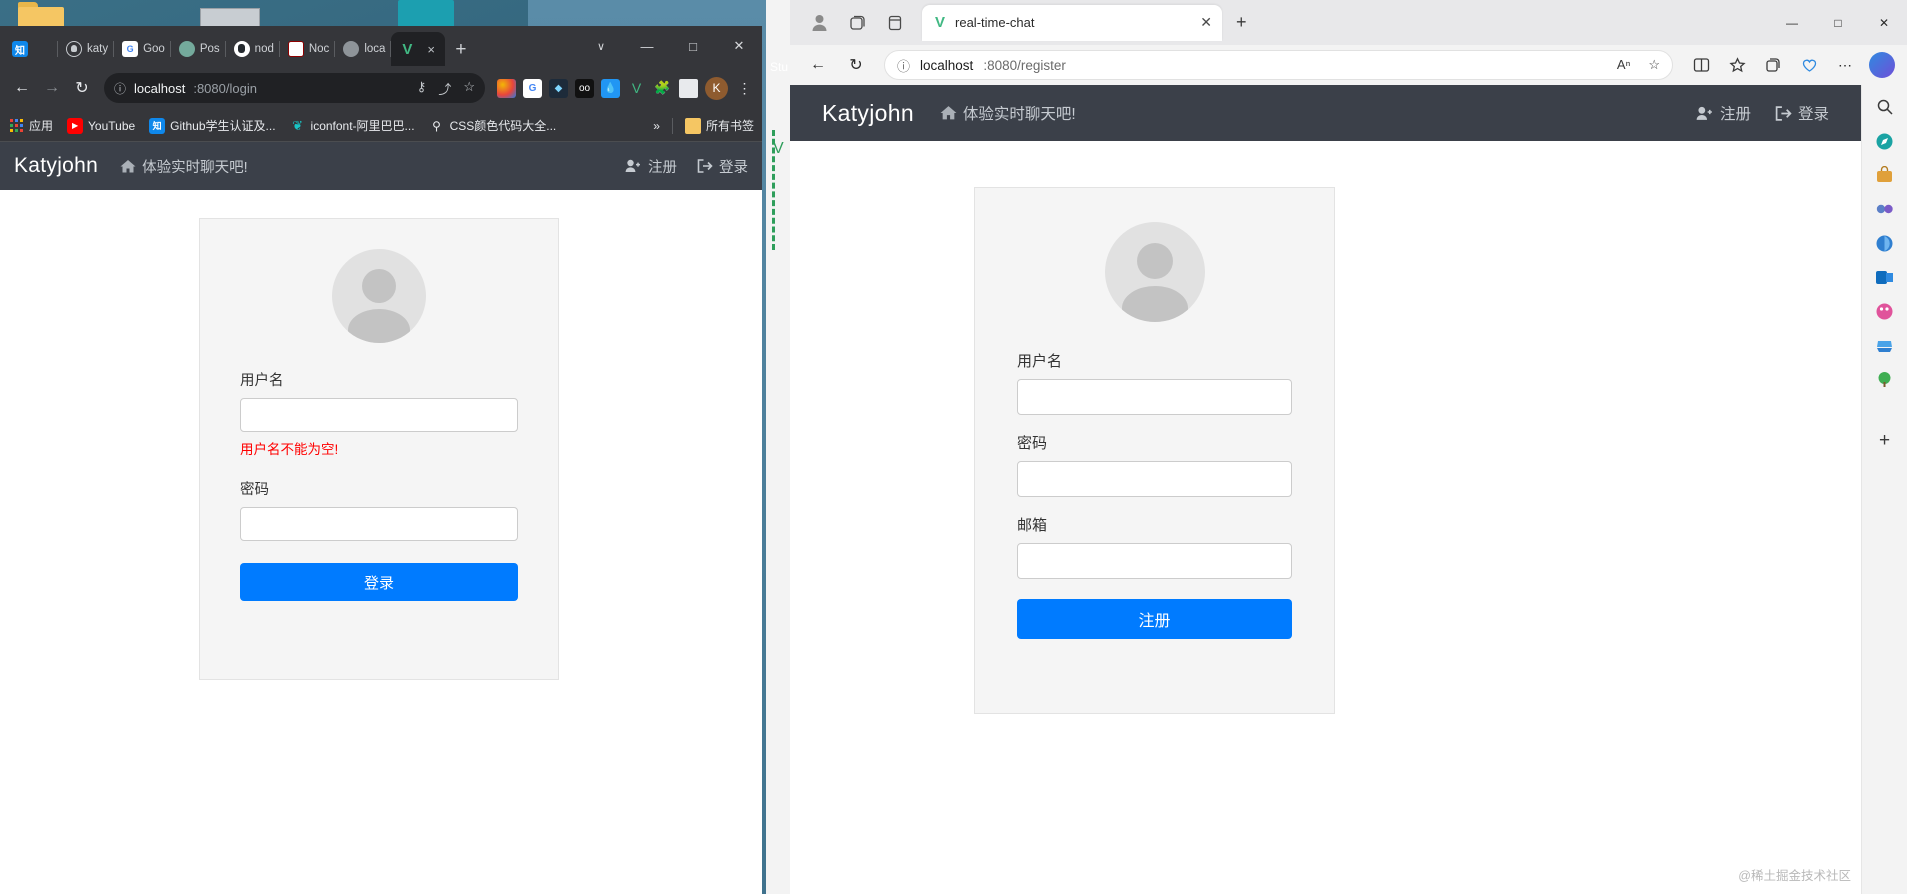 Image resolution: width=1907 pixels, height=894 pixels. What do you see at coordinates (1072, 22) in the screenshot?
I see `edge-tab-real-time-chat: V real-time-chat ✕` at bounding box center [1072, 22].